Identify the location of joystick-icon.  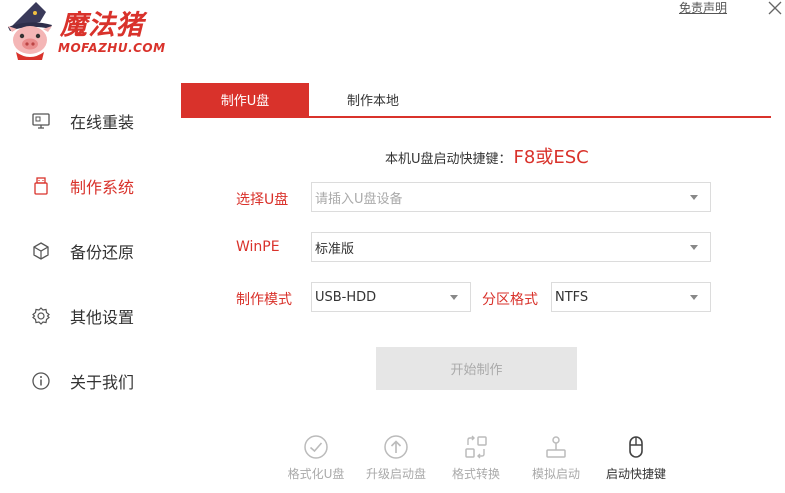
(556, 447).